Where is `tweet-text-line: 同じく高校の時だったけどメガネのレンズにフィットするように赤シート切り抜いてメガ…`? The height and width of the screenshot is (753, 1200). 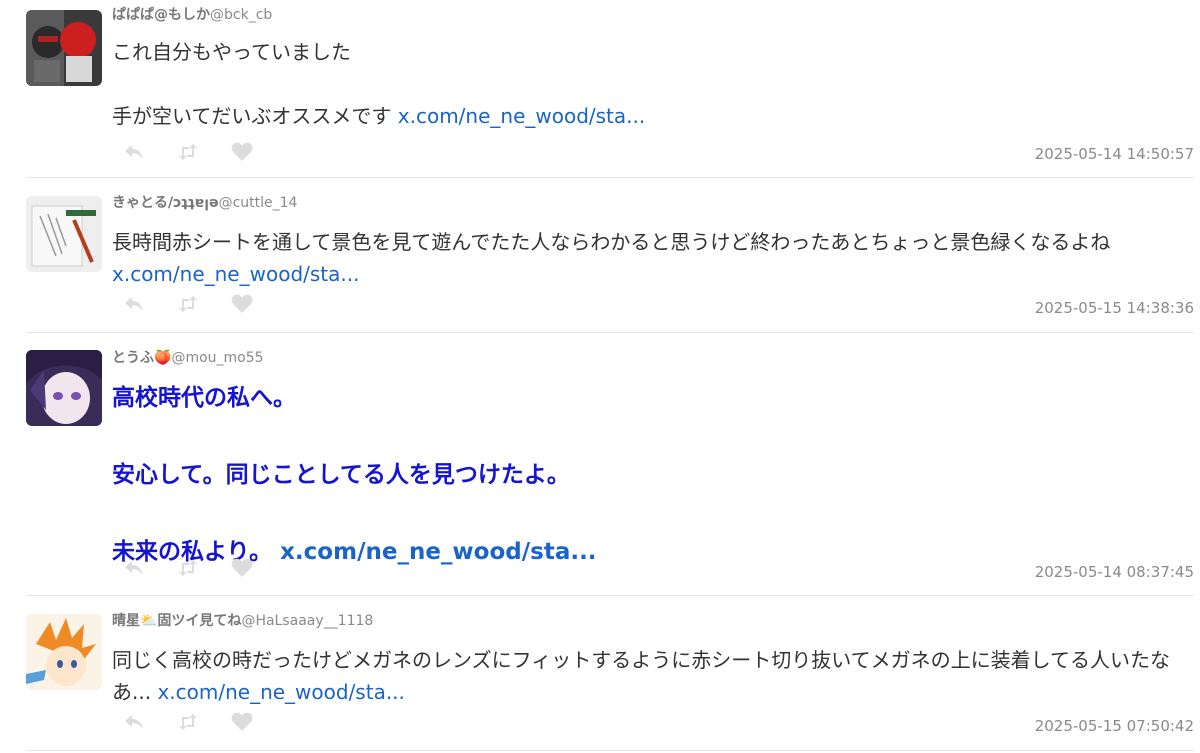
tweet-text-line: 同じく高校の時だったけどメガネのレンズにフィットするように赤シート切り抜いてメガ… is located at coordinates (653, 676).